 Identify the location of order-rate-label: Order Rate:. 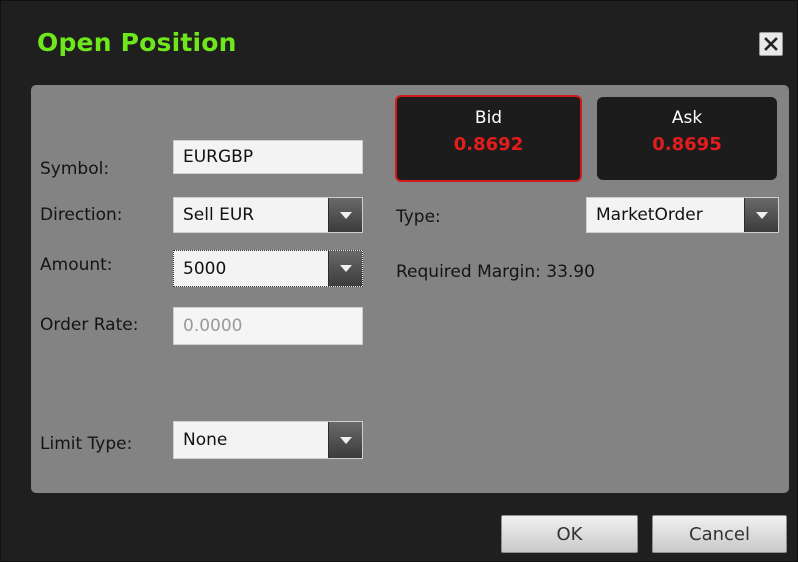
(89, 325).